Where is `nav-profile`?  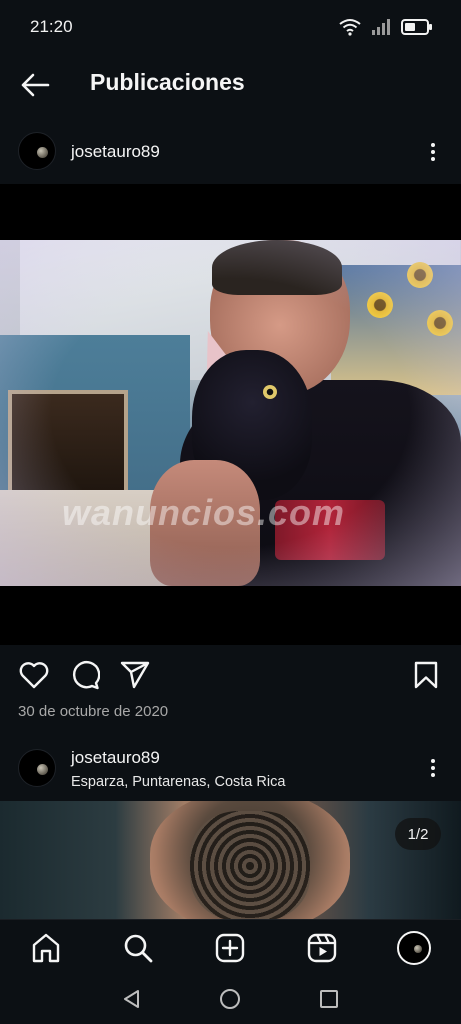 nav-profile is located at coordinates (414, 948).